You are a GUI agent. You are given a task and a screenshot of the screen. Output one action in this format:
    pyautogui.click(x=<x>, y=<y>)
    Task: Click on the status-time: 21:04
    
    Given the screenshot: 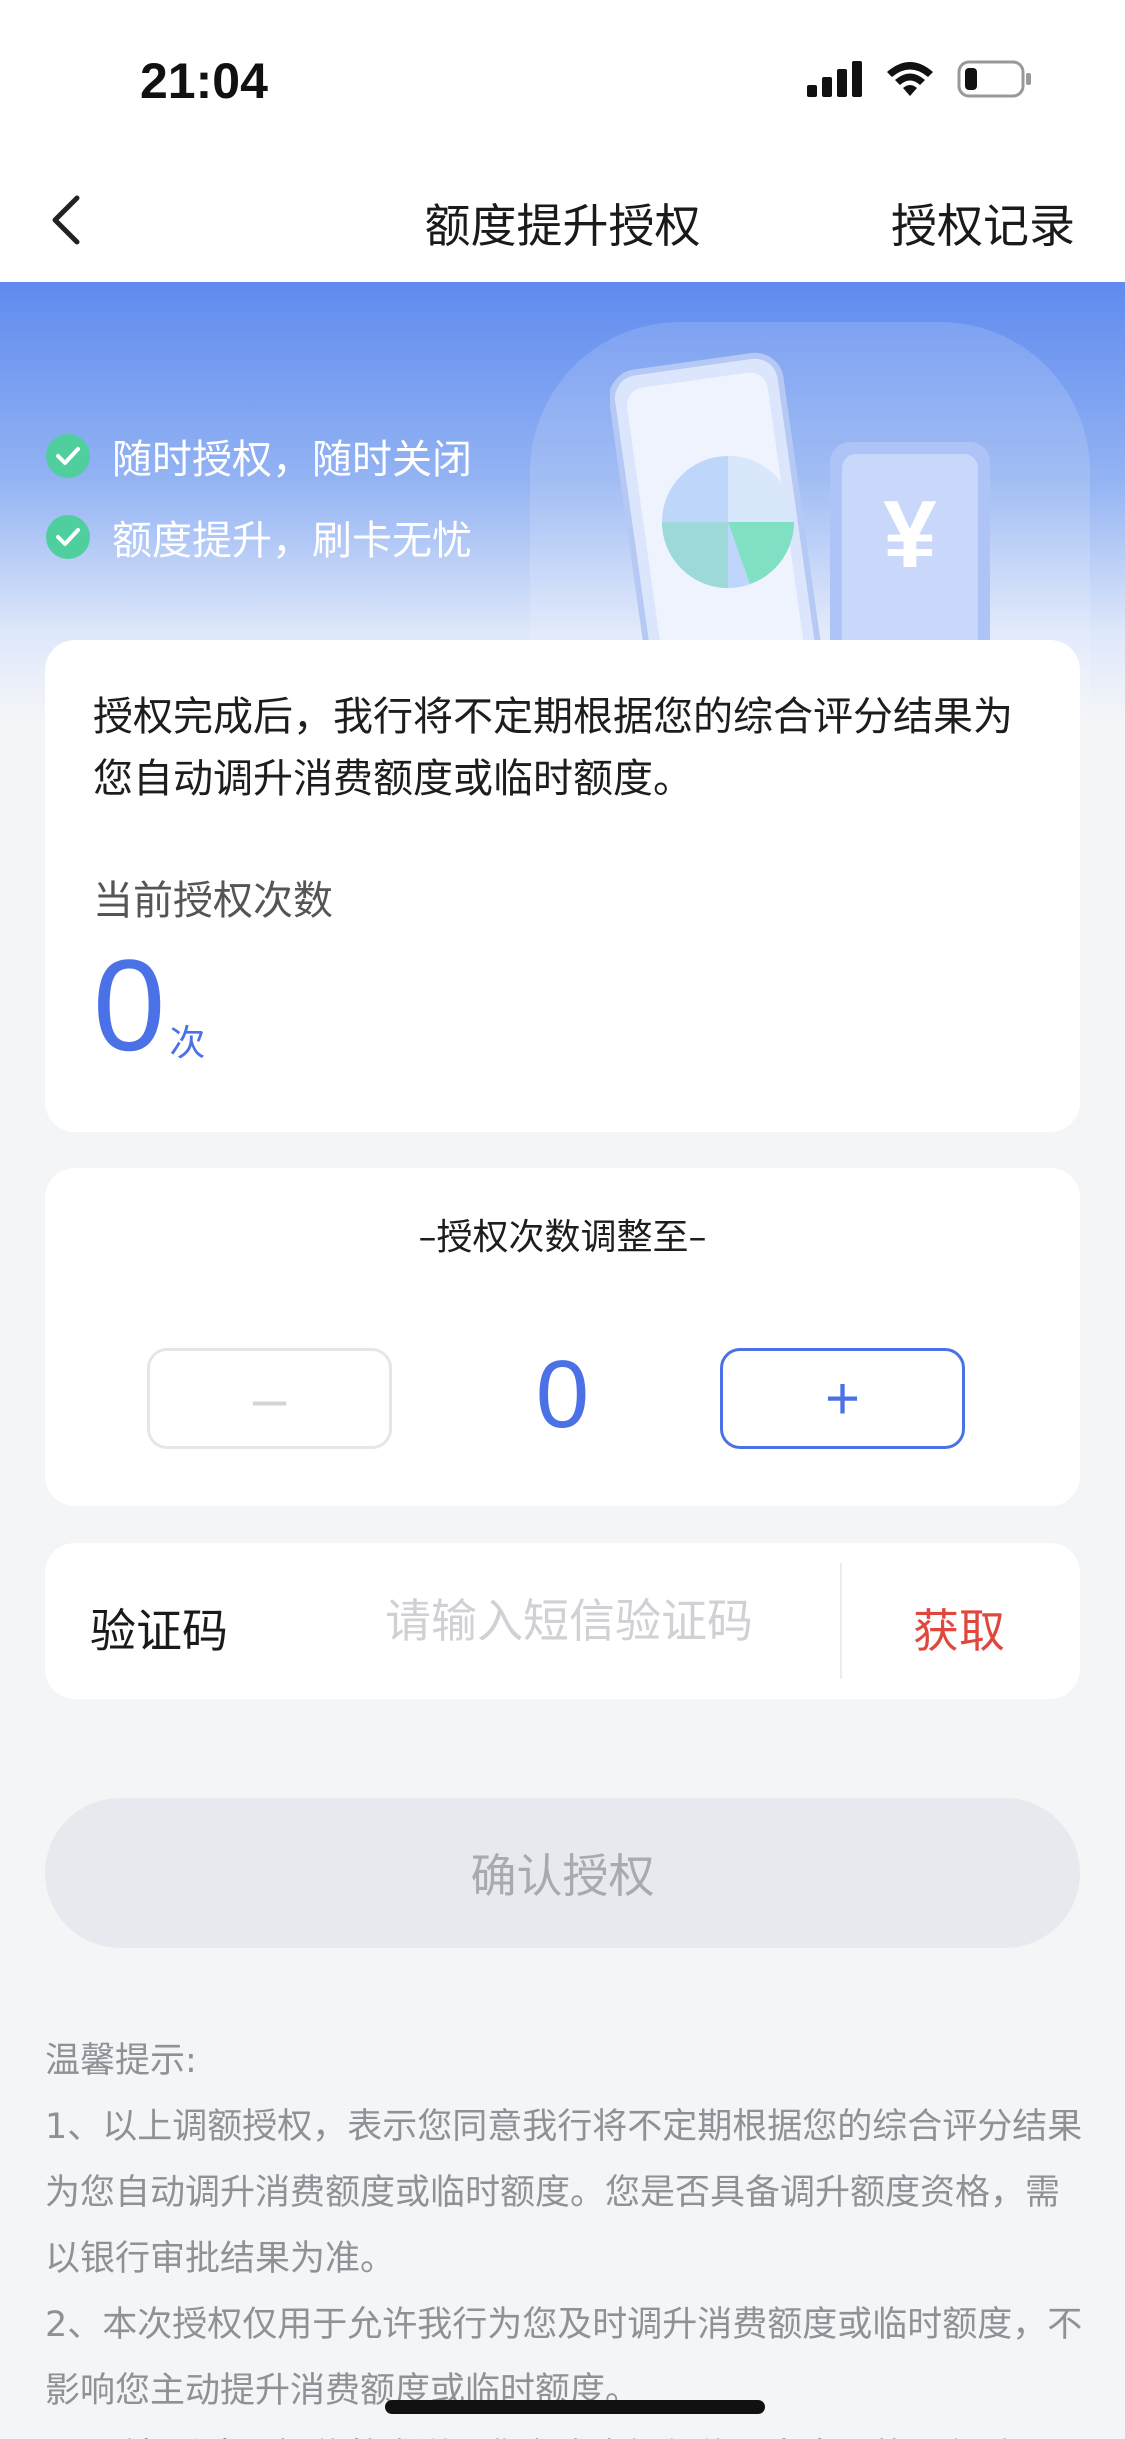 What is the action you would take?
    pyautogui.click(x=204, y=81)
    